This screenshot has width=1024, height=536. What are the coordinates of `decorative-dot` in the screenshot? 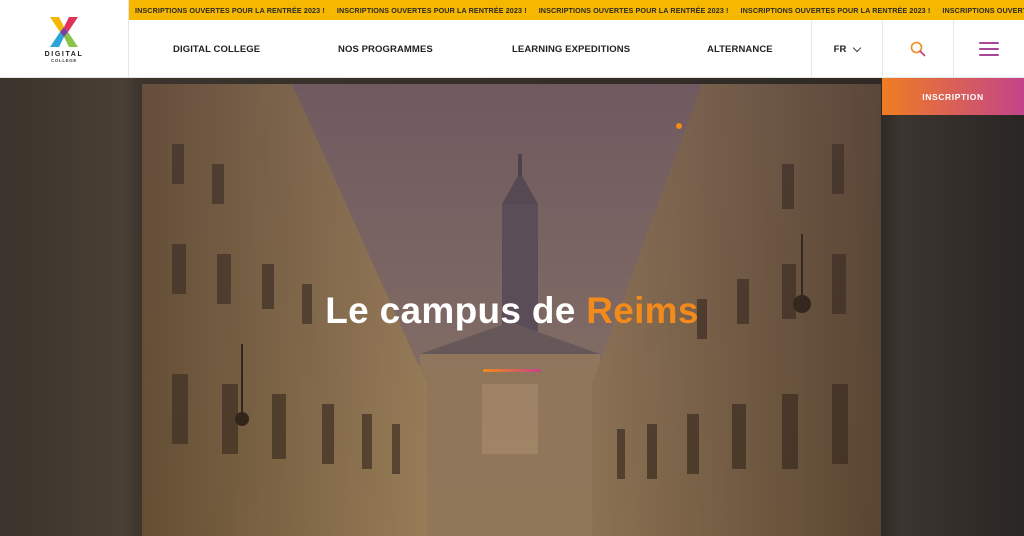 It's located at (679, 126).